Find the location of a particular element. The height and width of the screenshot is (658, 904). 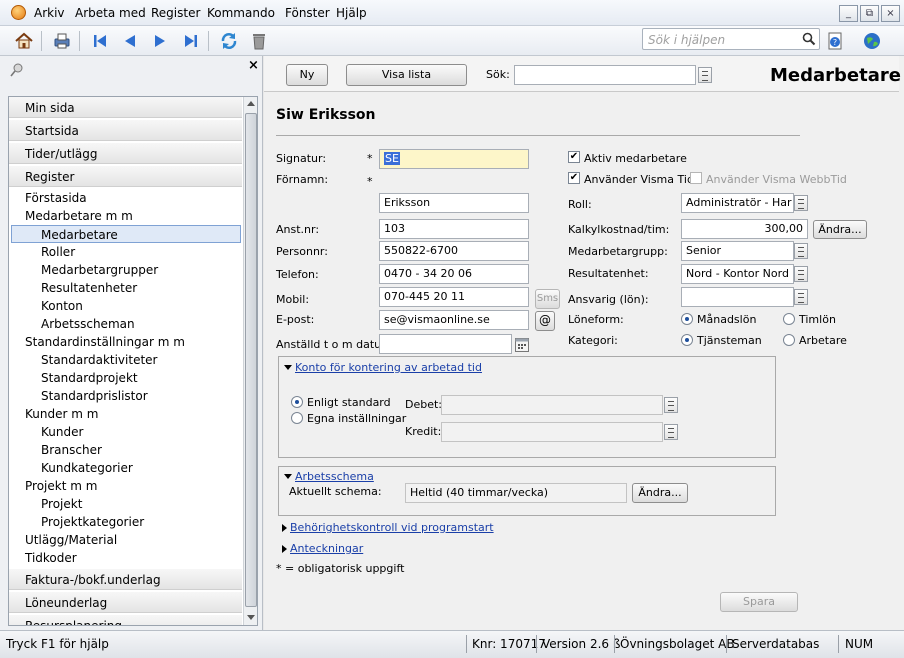

globe-icon is located at coordinates (872, 41).